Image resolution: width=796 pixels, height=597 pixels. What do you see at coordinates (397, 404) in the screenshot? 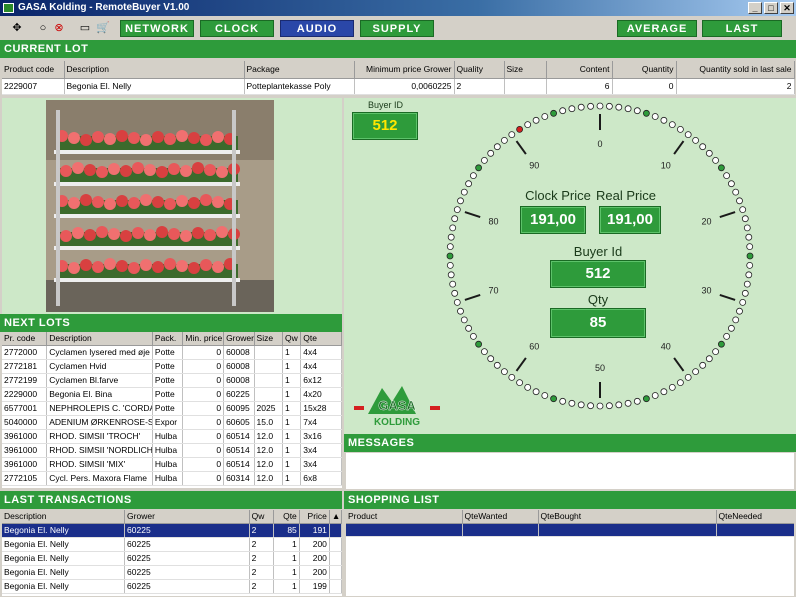
I see `gasa-logo: GASA KOLDING` at bounding box center [397, 404].